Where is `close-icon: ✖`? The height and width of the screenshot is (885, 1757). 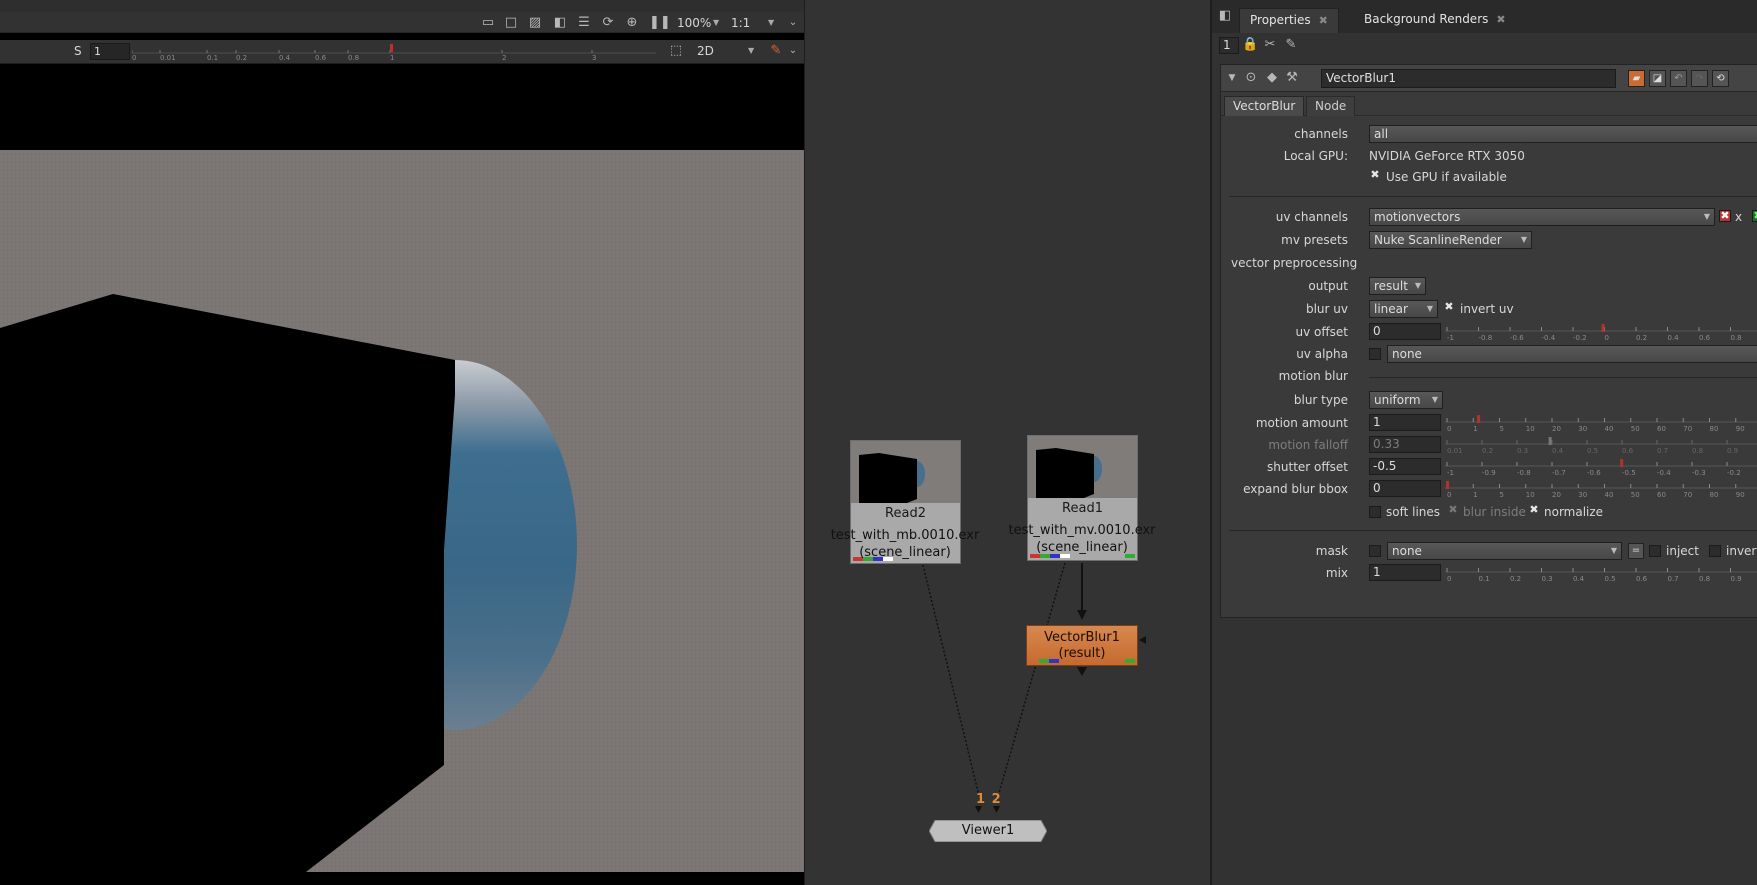 close-icon: ✖ is located at coordinates (1323, 20).